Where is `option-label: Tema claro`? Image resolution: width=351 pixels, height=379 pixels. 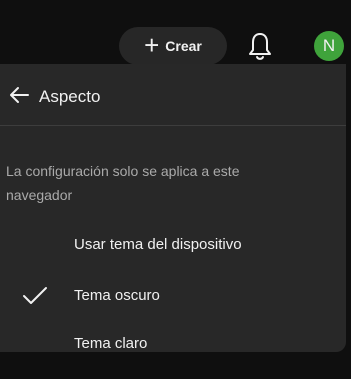 option-label: Tema claro is located at coordinates (111, 343).